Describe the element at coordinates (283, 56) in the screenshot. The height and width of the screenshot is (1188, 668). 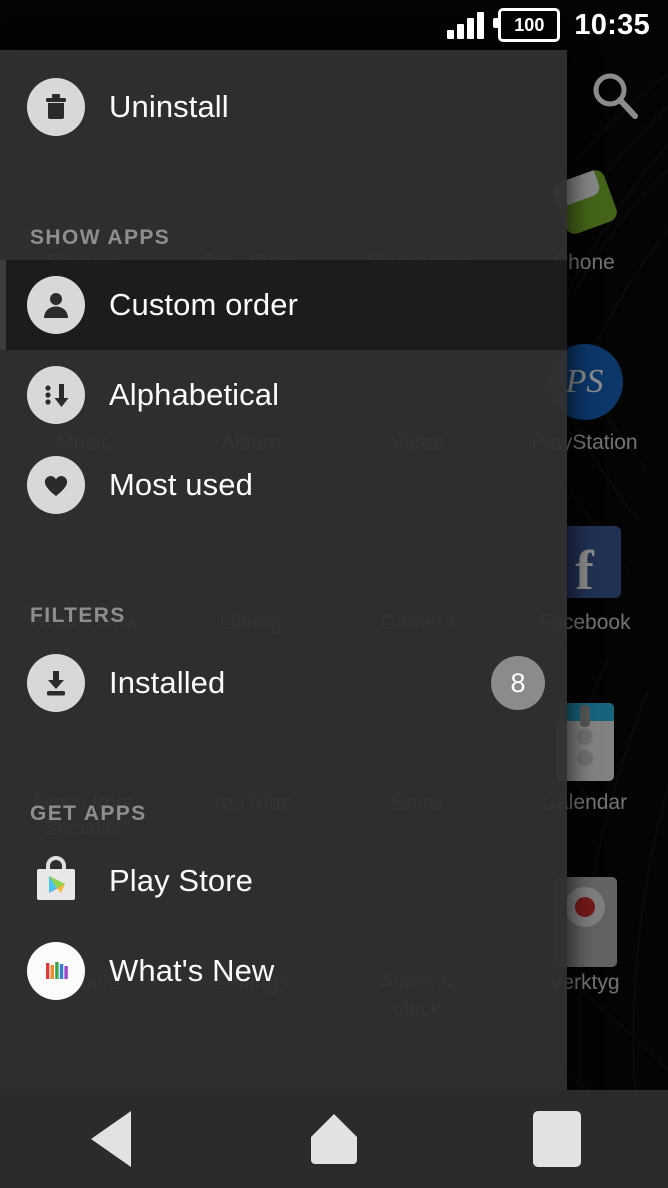
I see `drawer-top-spacer` at that location.